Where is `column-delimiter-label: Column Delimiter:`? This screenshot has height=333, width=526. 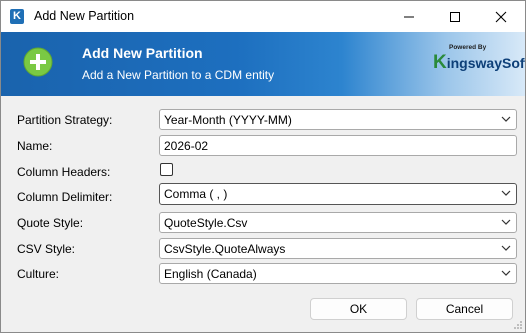
column-delimiter-label: Column Delimiter: is located at coordinates (65, 197).